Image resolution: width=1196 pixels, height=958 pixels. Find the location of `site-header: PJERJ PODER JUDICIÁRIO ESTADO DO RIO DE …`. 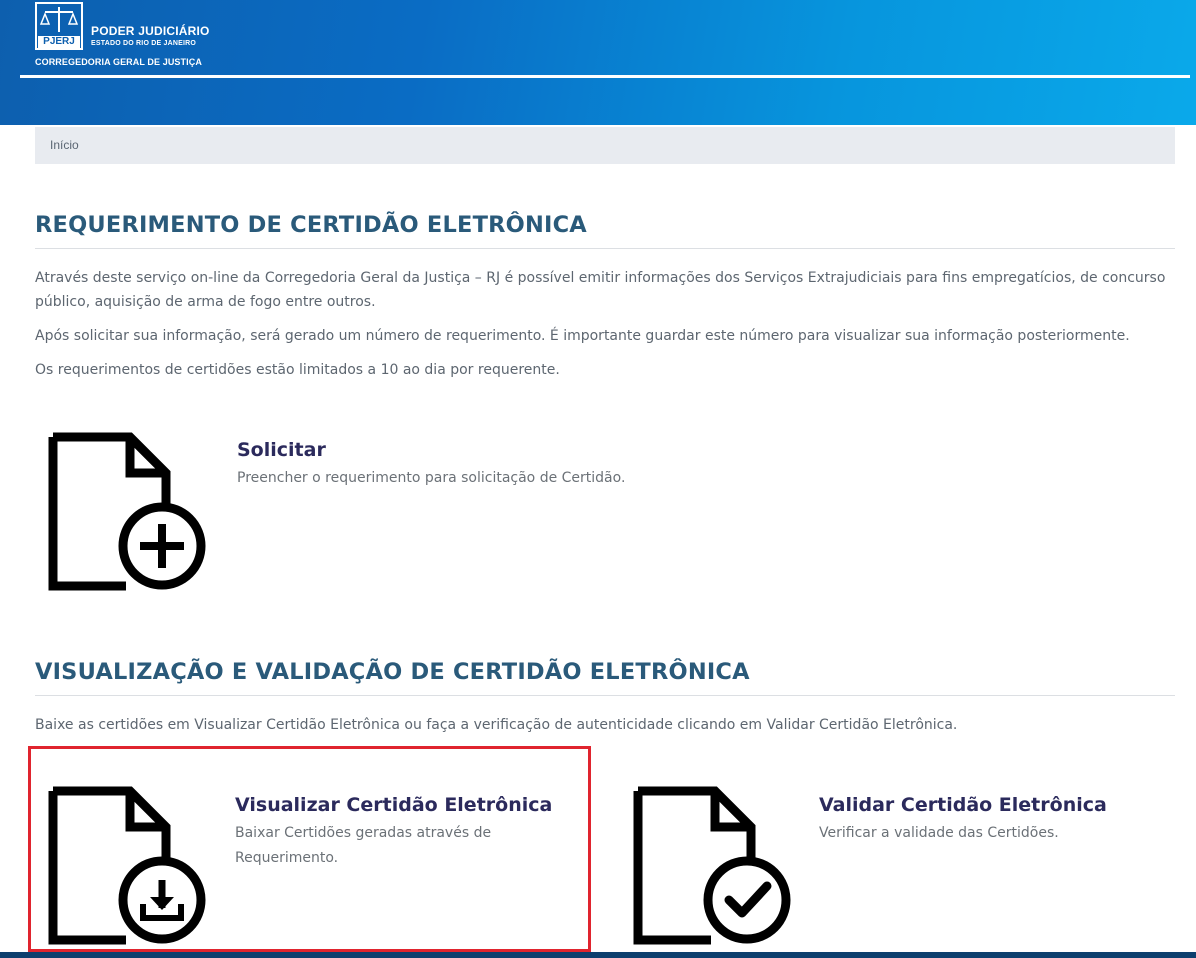

site-header: PJERJ PODER JUDICIÁRIO ESTADO DO RIO DE … is located at coordinates (598, 62).